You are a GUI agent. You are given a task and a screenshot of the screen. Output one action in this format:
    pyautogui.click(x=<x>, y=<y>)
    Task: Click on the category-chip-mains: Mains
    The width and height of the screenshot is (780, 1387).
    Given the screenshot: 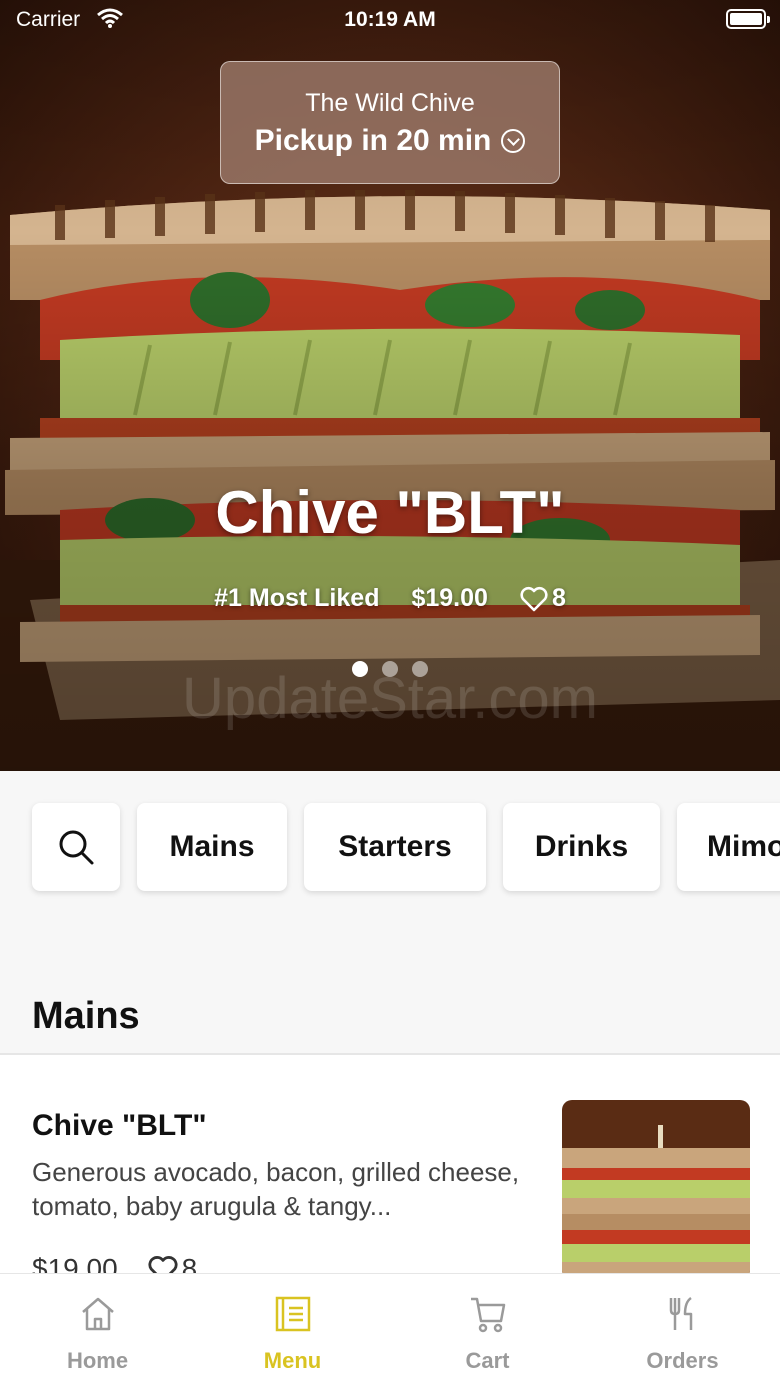 What is the action you would take?
    pyautogui.click(x=212, y=847)
    